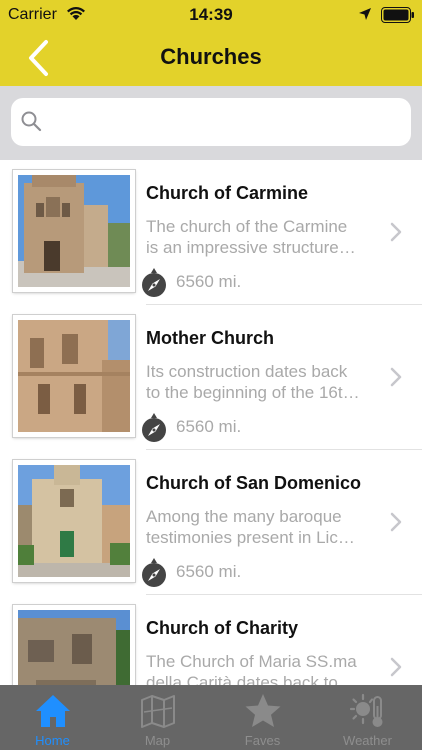 This screenshot has width=422, height=750. Describe the element at coordinates (251, 661) in the screenshot. I see `description-line: The Church of Maria SS.ma` at that location.